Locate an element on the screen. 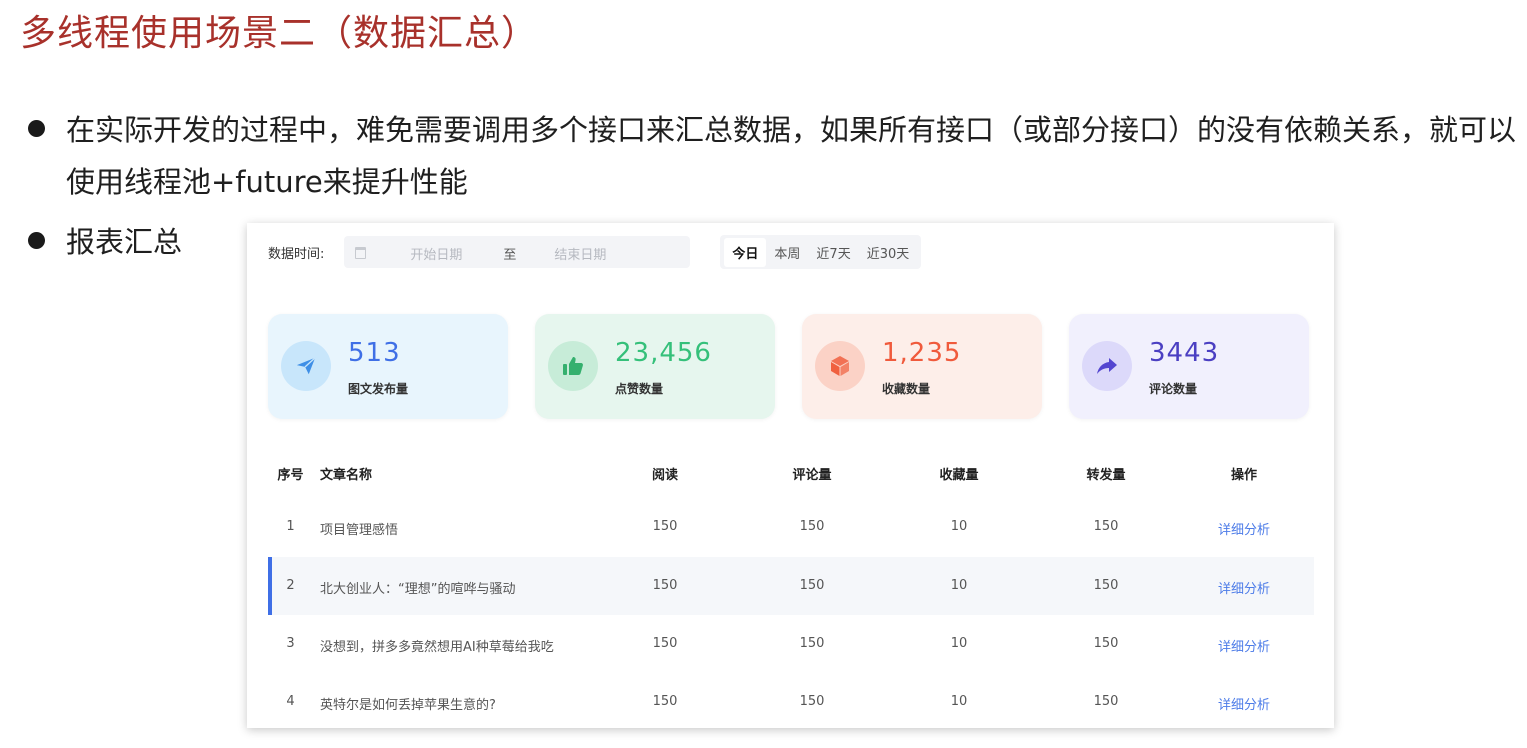 This screenshot has width=1527, height=748. paper-plane-icon is located at coordinates (306, 366).